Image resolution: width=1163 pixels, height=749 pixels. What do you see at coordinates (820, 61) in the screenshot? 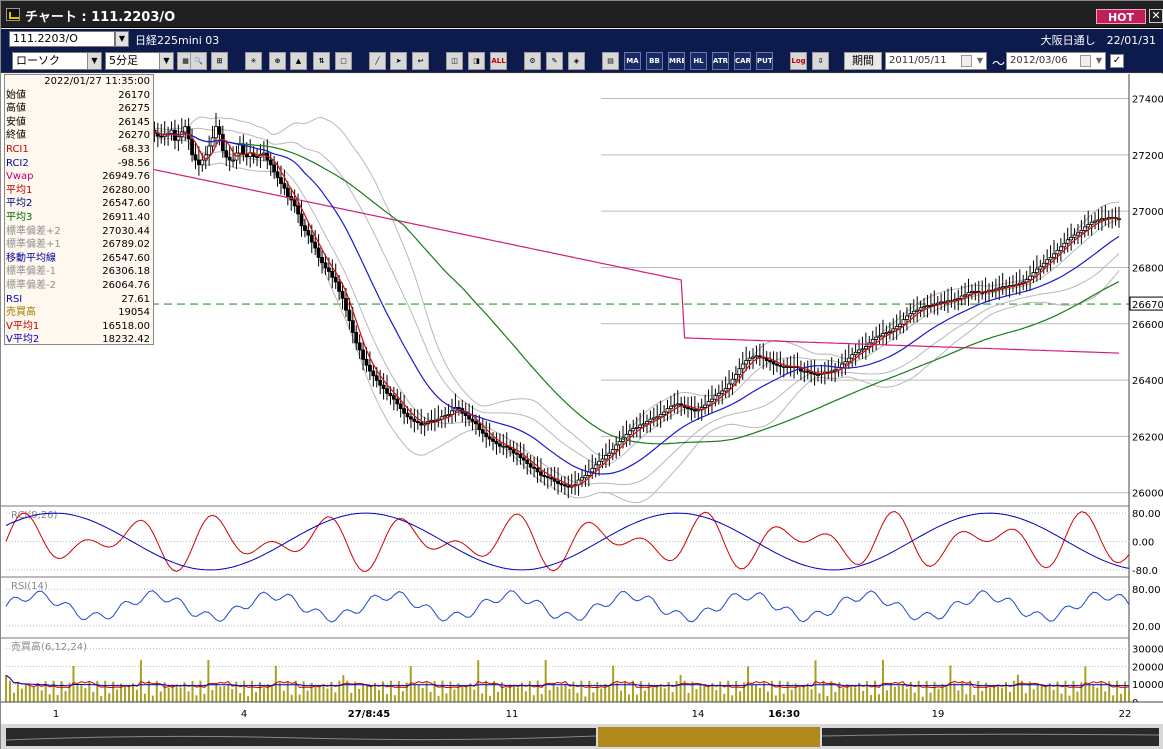
I see `export-icon: ⇩` at bounding box center [820, 61].